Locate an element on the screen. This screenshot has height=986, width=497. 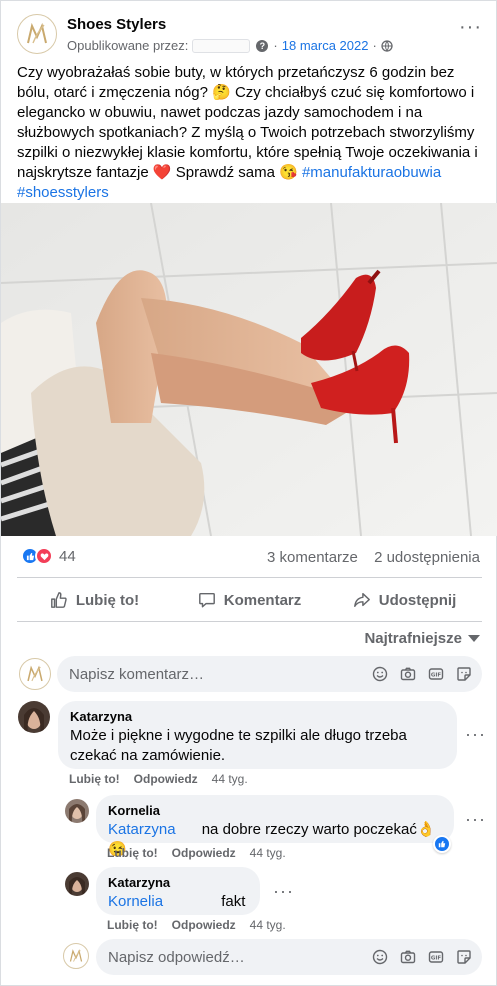
post-date: 18 marca 2022 is located at coordinates (325, 45).